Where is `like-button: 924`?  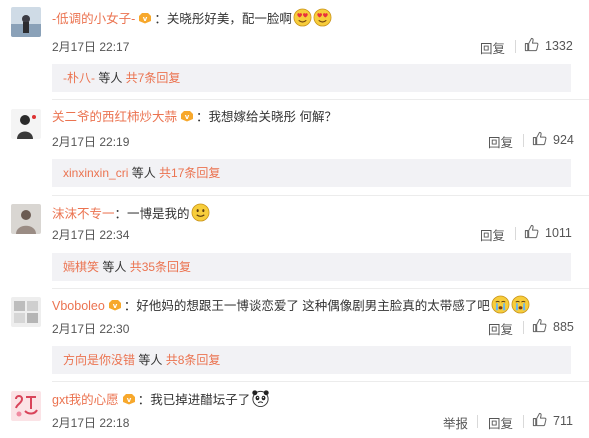
like-button: 924 is located at coordinates (553, 139).